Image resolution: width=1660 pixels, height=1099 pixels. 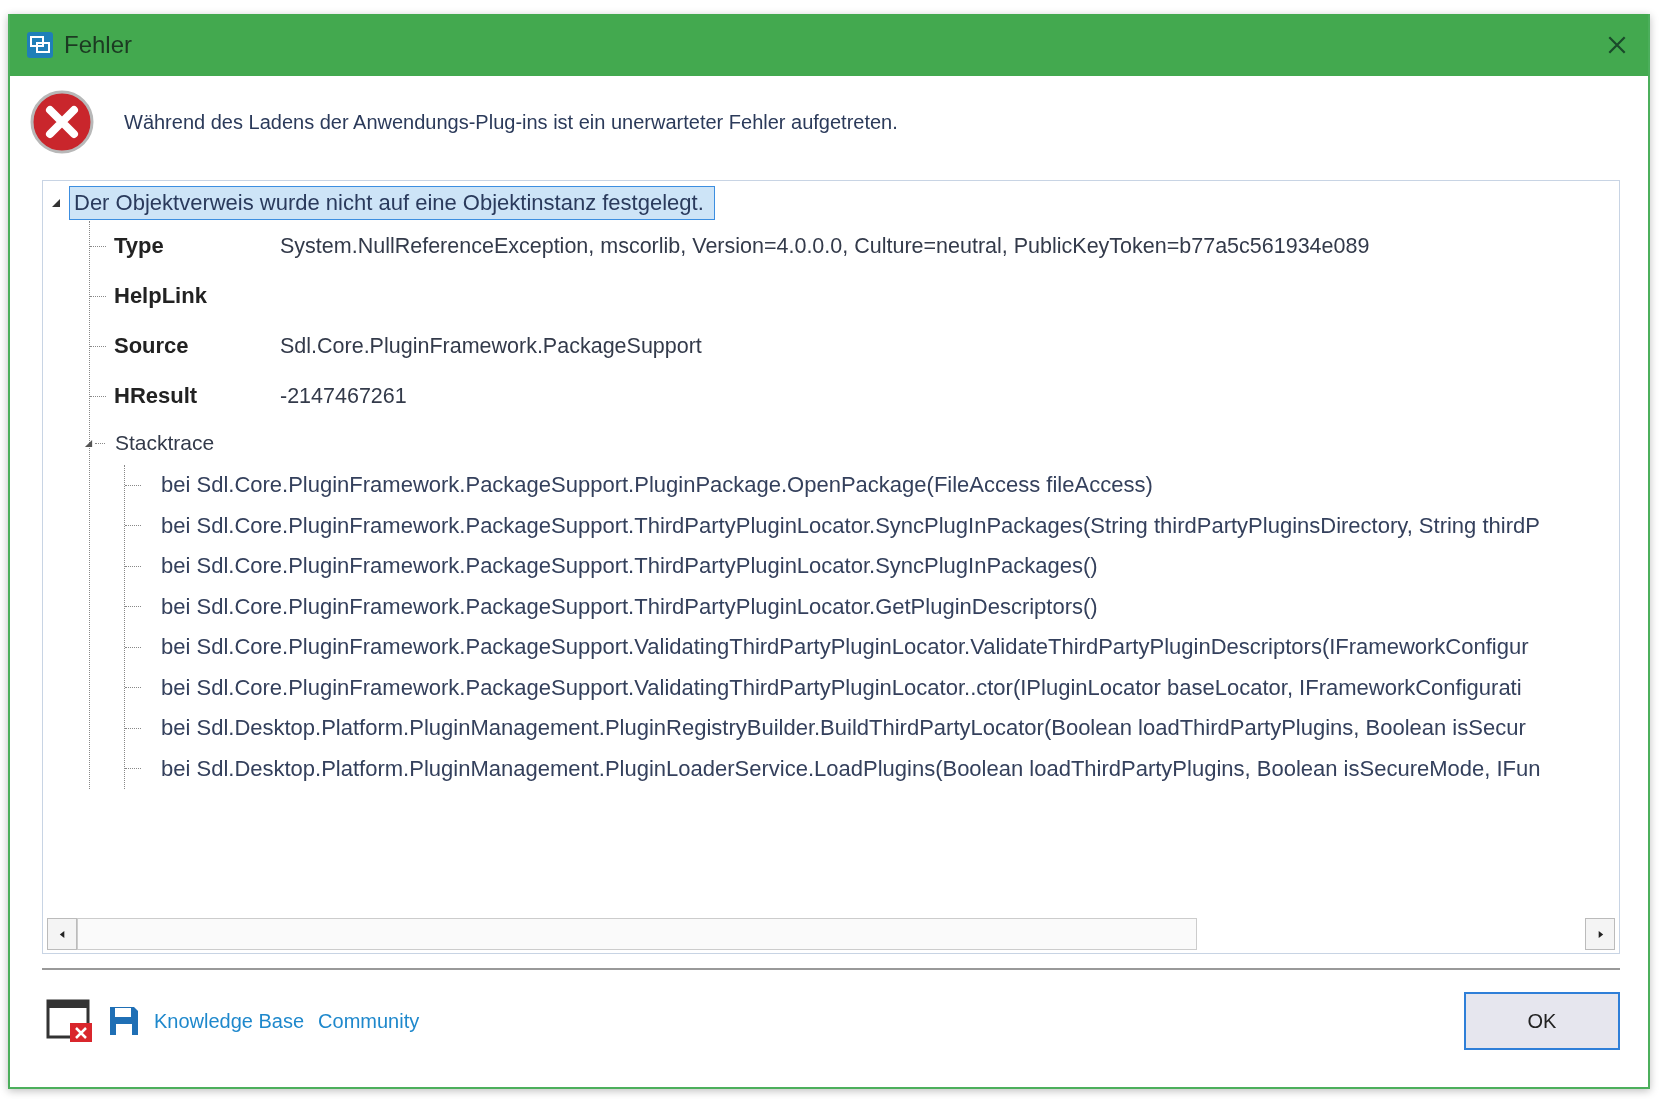 What do you see at coordinates (629, 606) in the screenshot?
I see `stack-line: bei Sdl.Core.PluginFramework.PackageSupport.ThirdPartyPluginLocator.GetPluginDescriptors()` at bounding box center [629, 606].